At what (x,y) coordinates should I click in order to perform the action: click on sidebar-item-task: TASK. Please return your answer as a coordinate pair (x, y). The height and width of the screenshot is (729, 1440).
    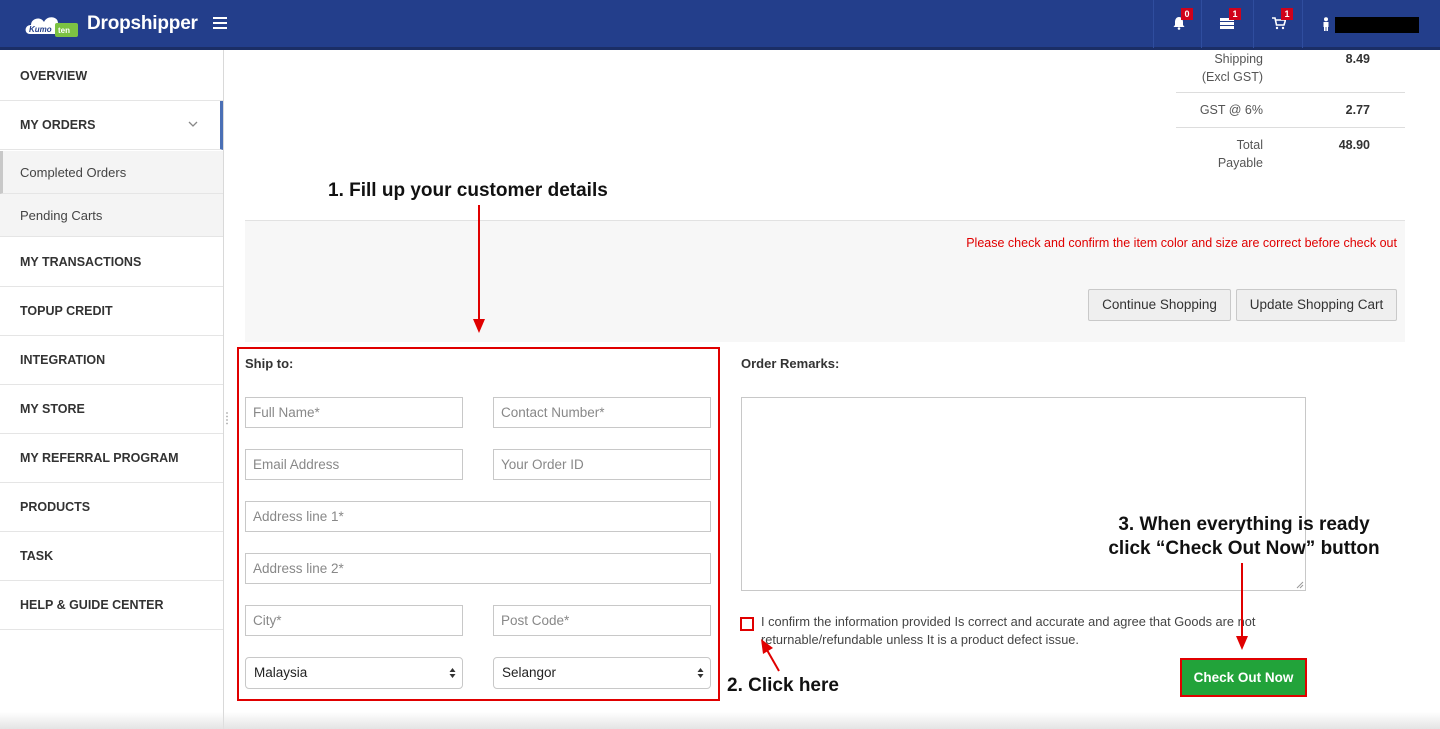
    Looking at the image, I should click on (111, 556).